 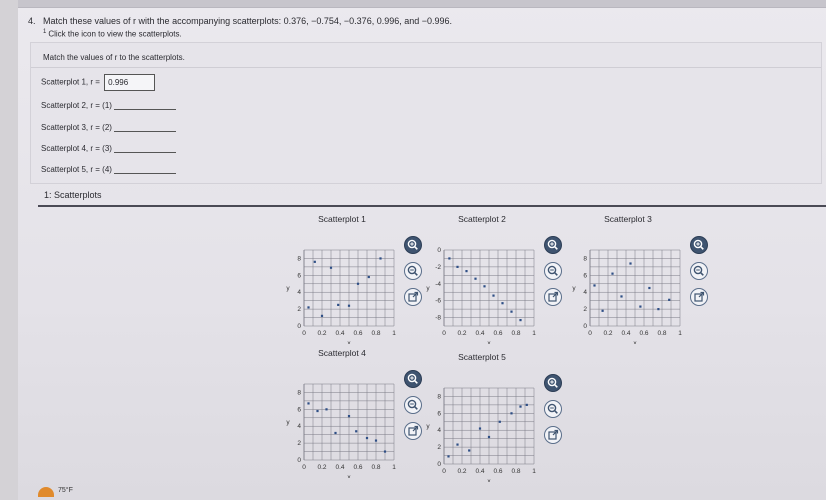 What do you see at coordinates (68, 492) in the screenshot?
I see `taskbar-weather: 75°F` at bounding box center [68, 492].